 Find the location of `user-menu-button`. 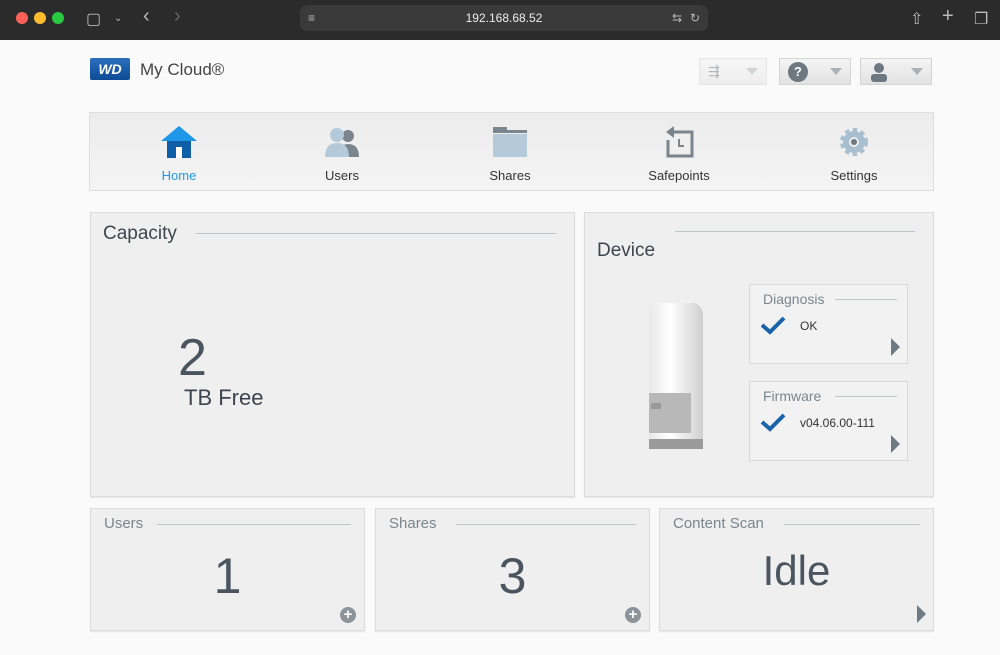

user-menu-button is located at coordinates (896, 71).